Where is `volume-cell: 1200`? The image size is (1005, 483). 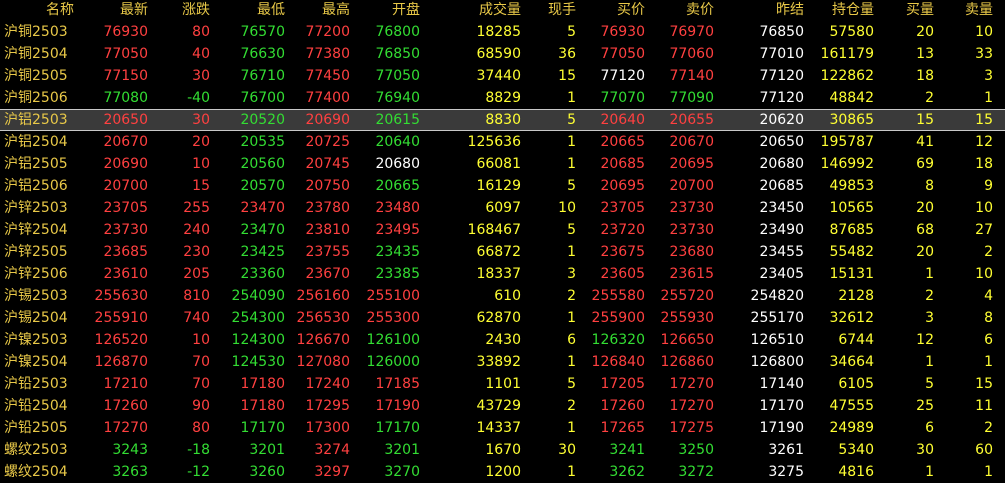
volume-cell: 1200 is located at coordinates (503, 472).